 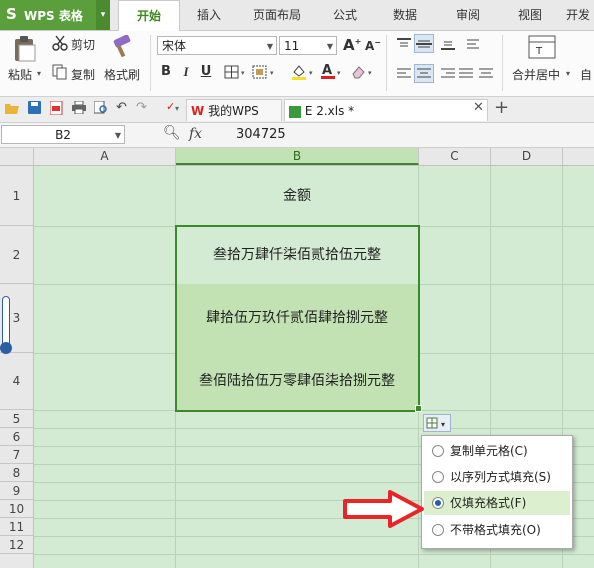 What do you see at coordinates (277, 15) in the screenshot?
I see `tab-page-layout: 页面布局` at bounding box center [277, 15].